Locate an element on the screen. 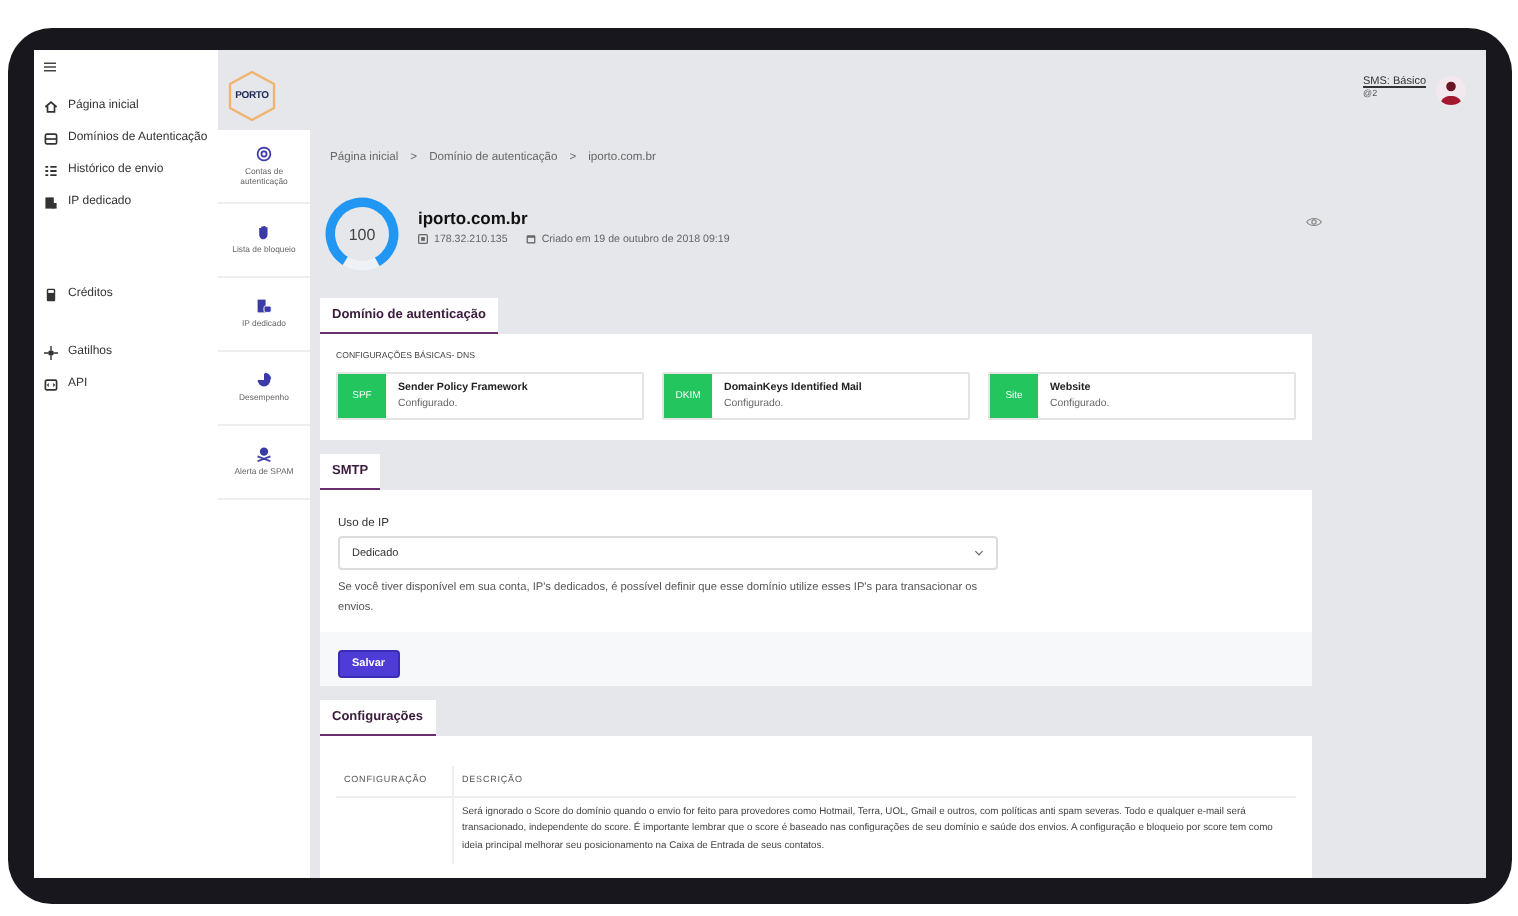 The image size is (1518, 916). calculator-icon is located at coordinates (51, 294).